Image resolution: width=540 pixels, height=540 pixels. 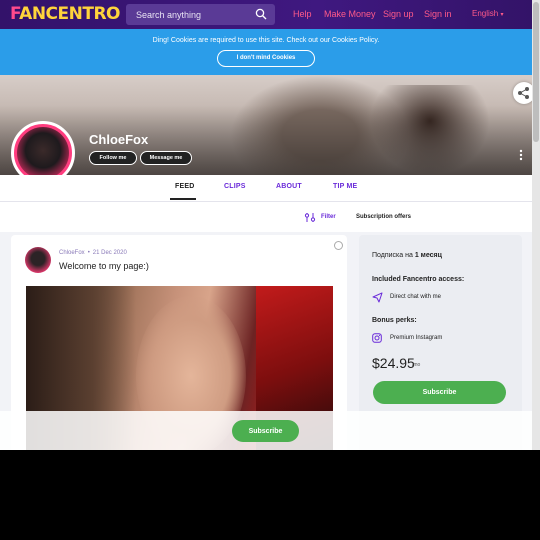 I want to click on filter-bar: Filter Subscription offers, so click(x=266, y=217).